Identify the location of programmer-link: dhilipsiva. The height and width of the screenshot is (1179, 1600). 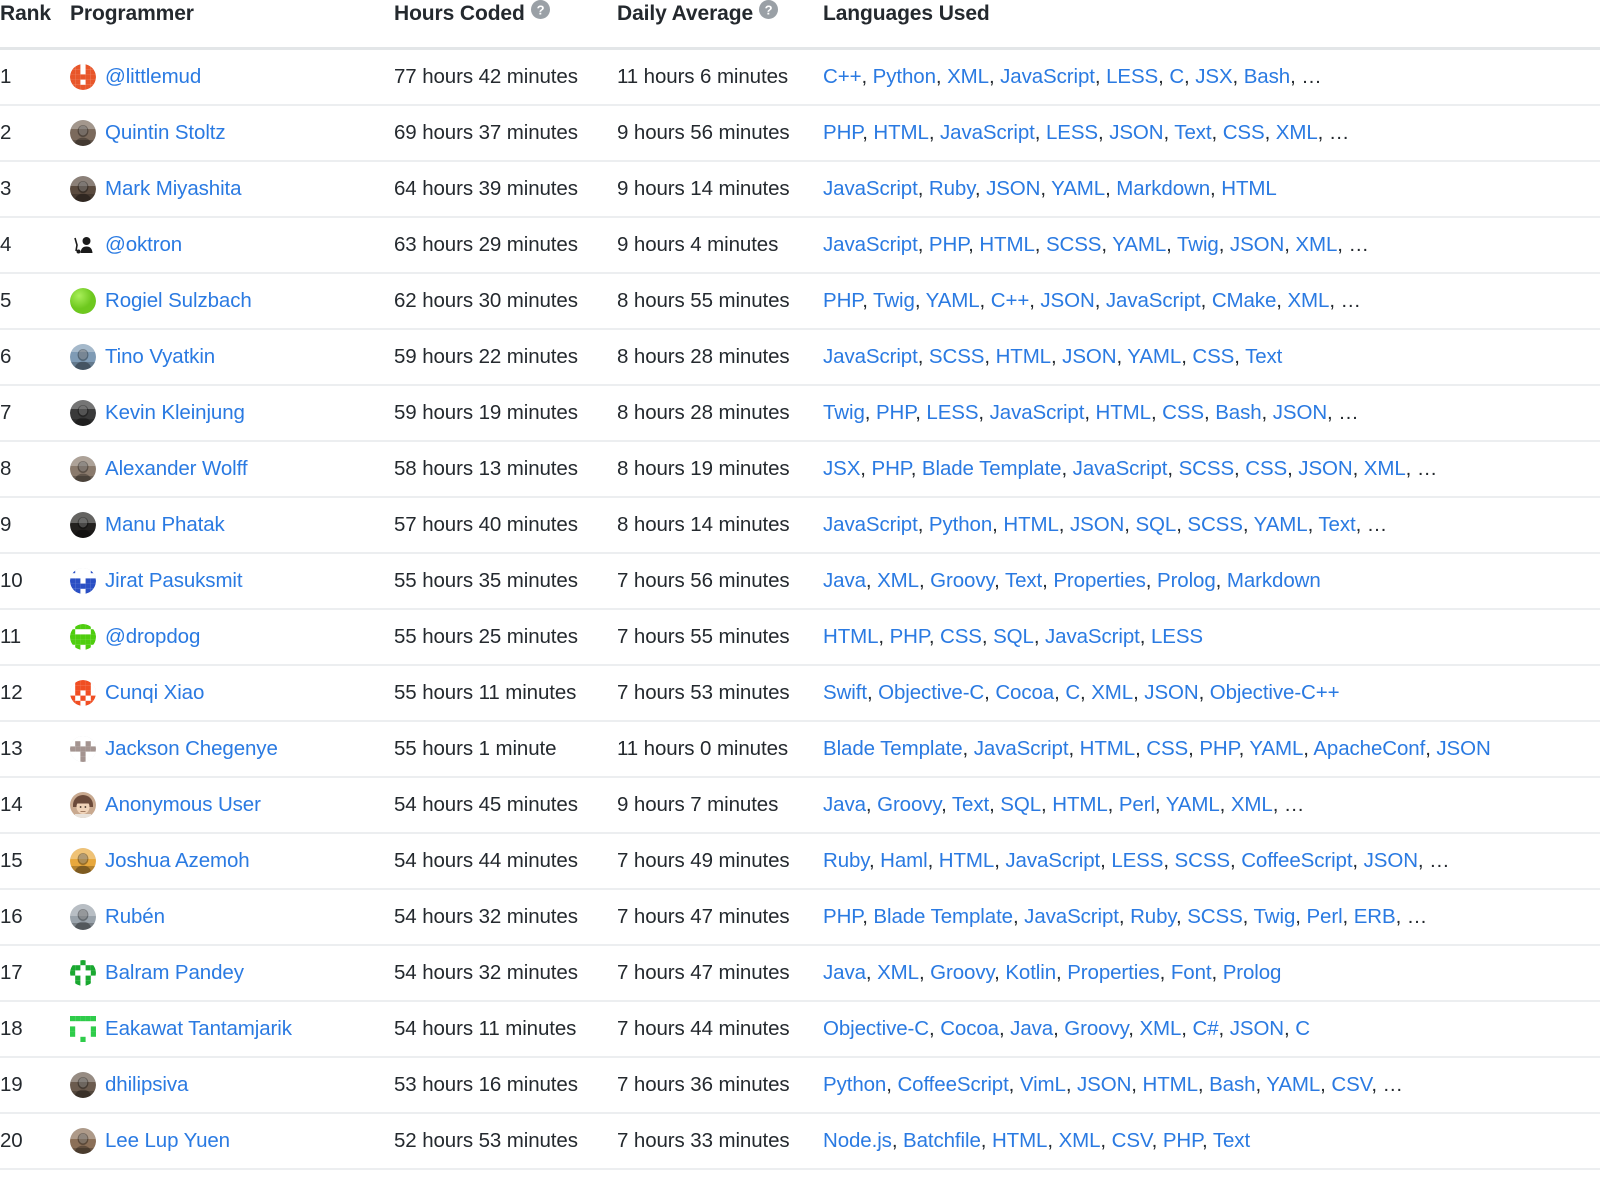
(146, 1085).